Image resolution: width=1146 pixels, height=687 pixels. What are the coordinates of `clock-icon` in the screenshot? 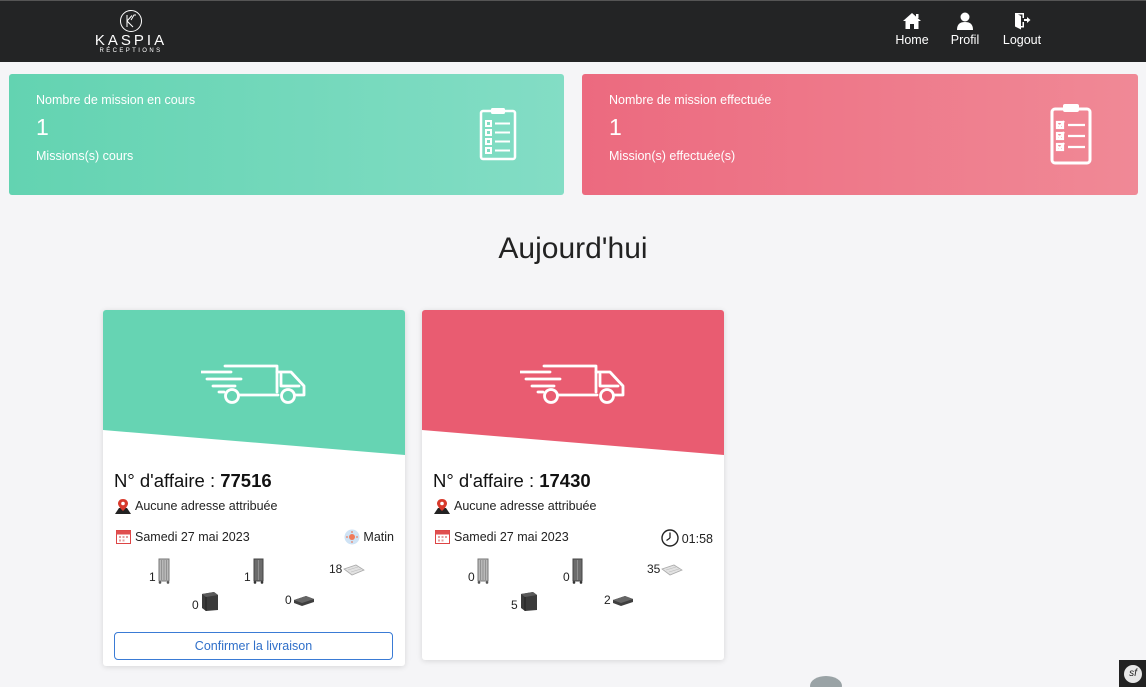 It's located at (670, 538).